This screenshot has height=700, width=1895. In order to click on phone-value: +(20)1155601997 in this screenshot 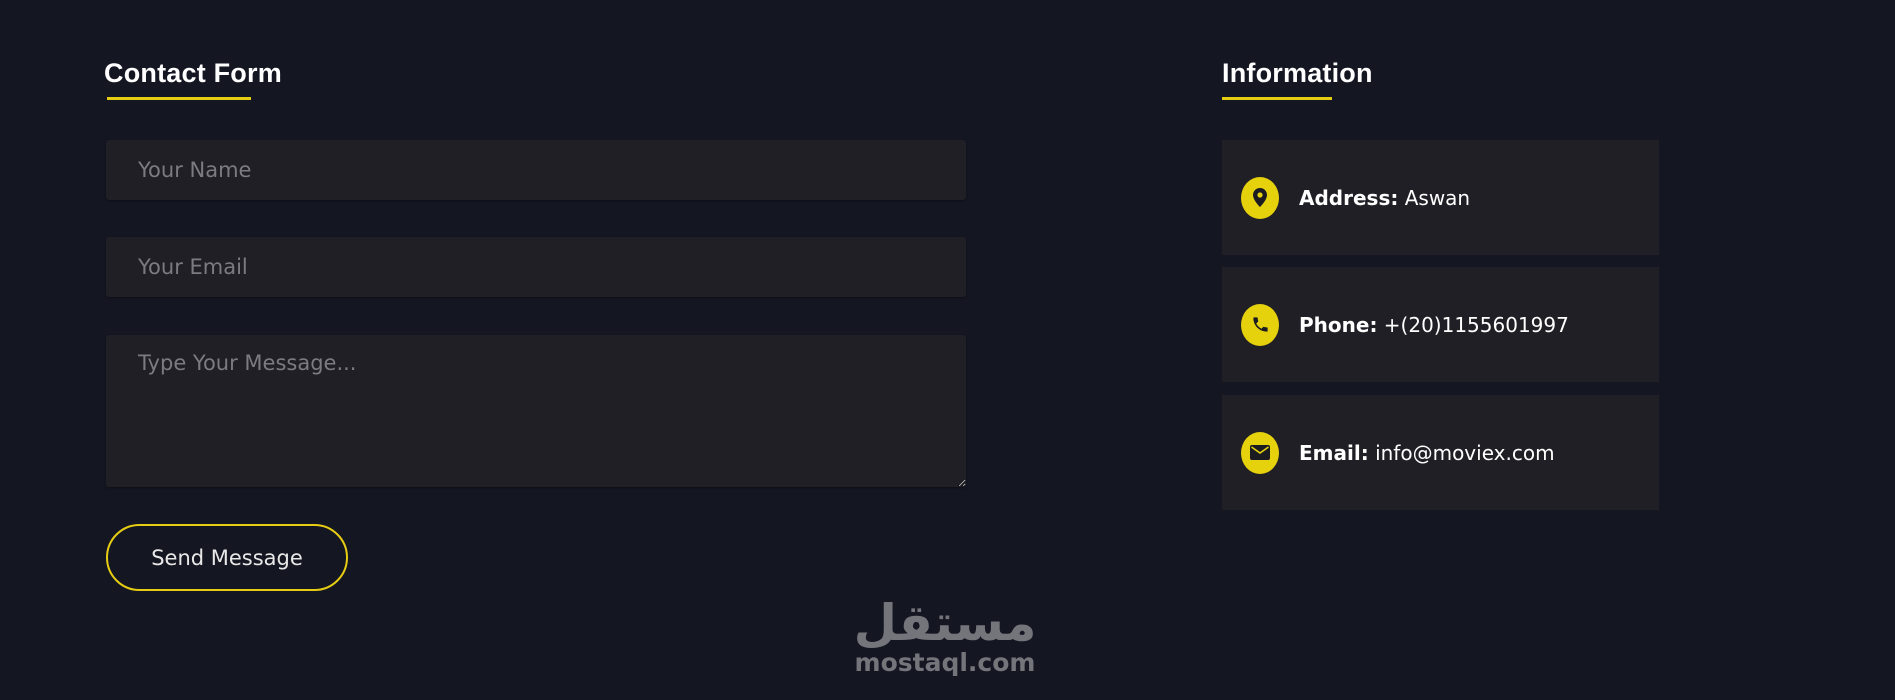, I will do `click(1476, 325)`.